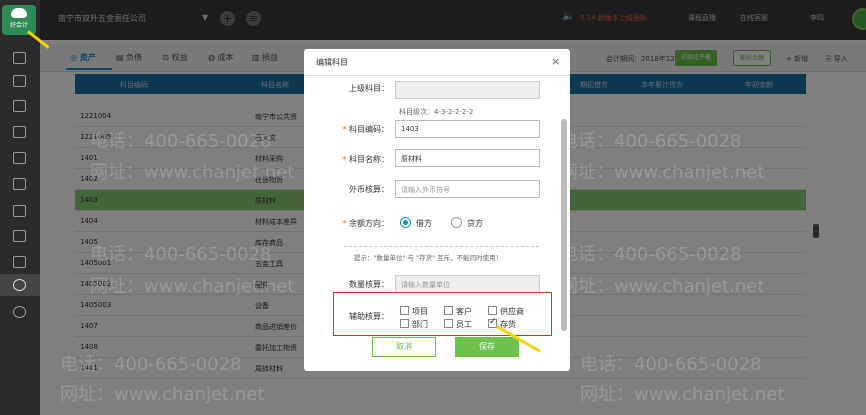 Image resolution: width=866 pixels, height=415 pixels. Describe the element at coordinates (404, 310) in the screenshot. I see `checkbox-project` at that location.